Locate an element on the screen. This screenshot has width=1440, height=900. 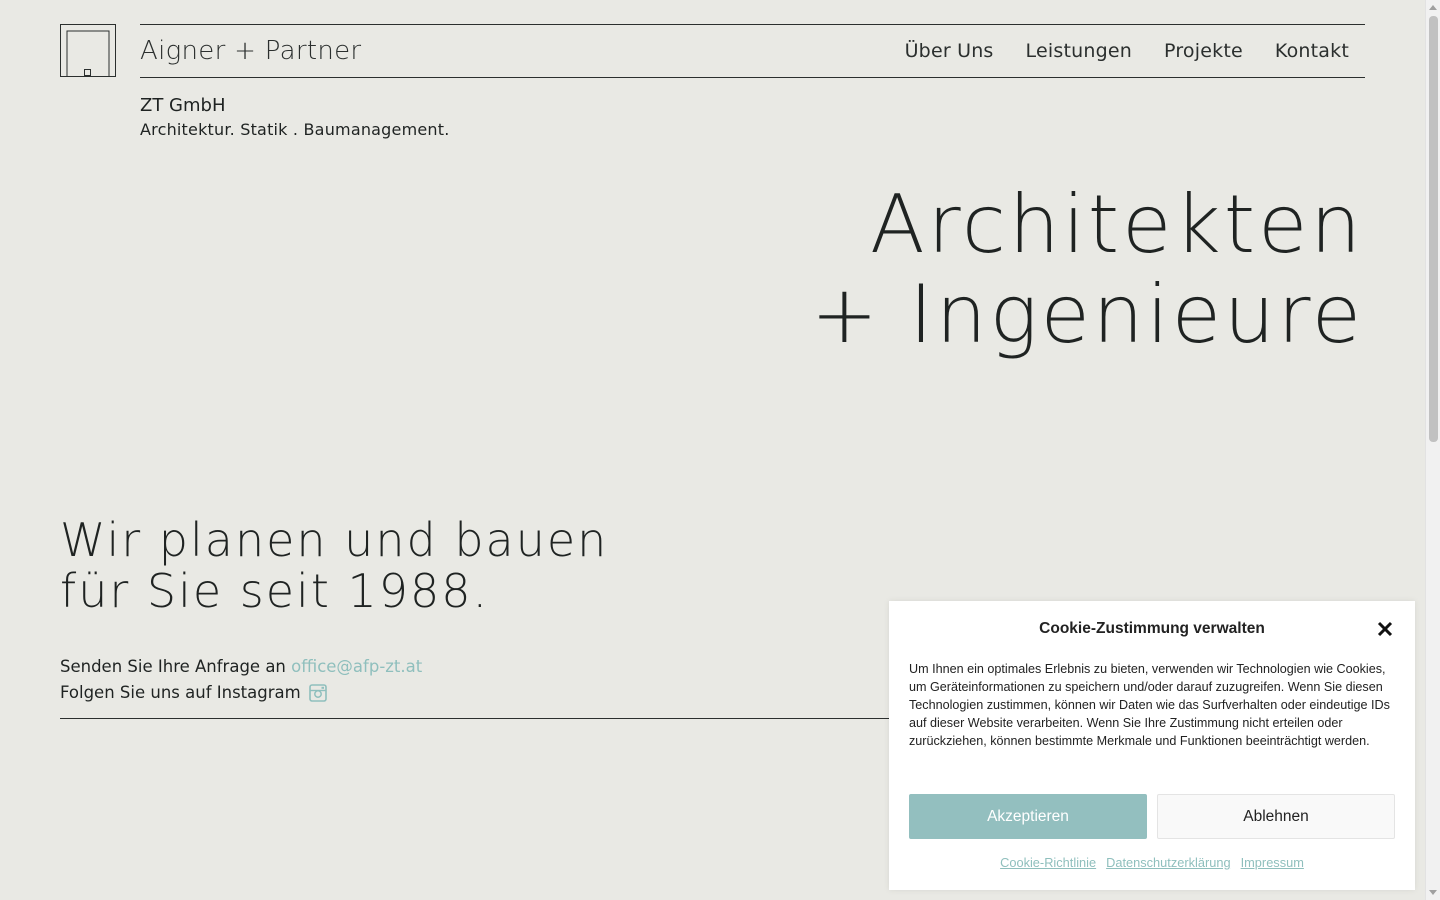
company-name: ZT GmbH is located at coordinates (183, 105).